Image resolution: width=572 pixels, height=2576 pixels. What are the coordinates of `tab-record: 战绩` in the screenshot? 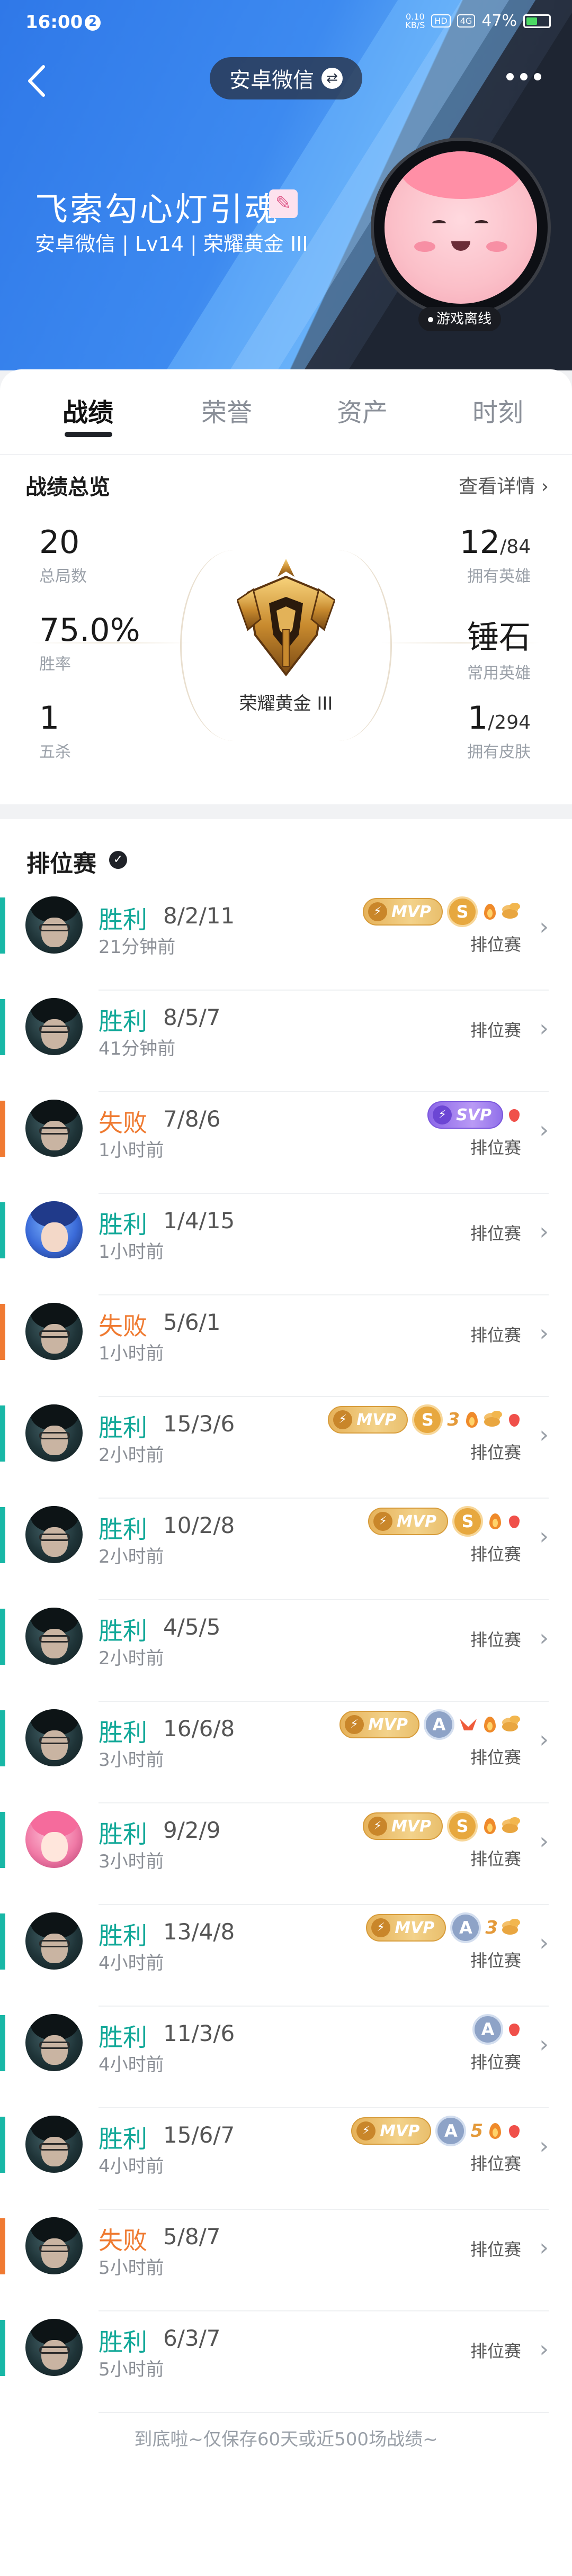 It's located at (88, 410).